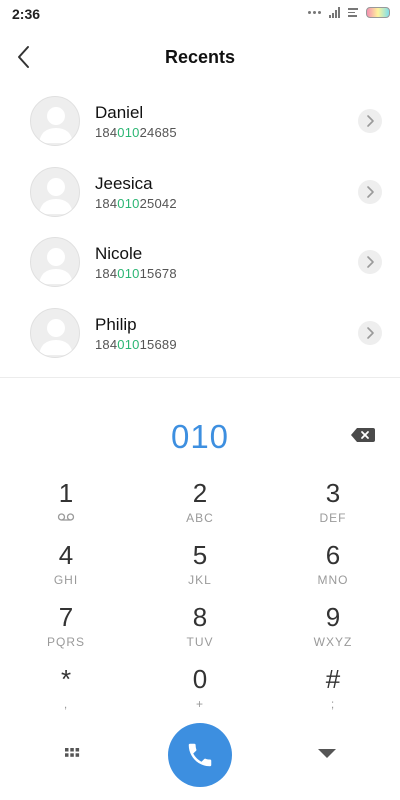  I want to click on key-letters: ABC, so click(200, 518).